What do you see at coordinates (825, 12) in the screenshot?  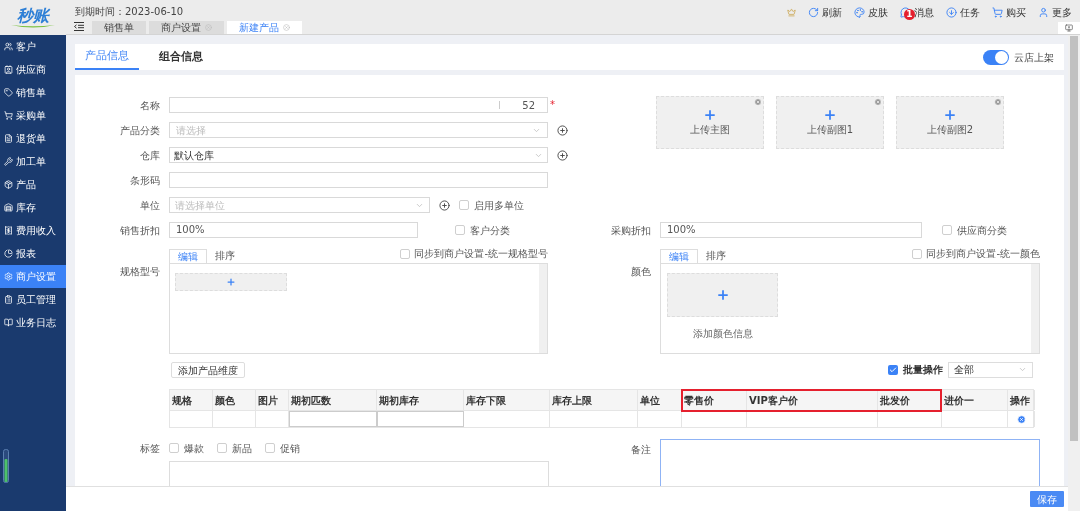 I see `toolbar-button: 刷新` at bounding box center [825, 12].